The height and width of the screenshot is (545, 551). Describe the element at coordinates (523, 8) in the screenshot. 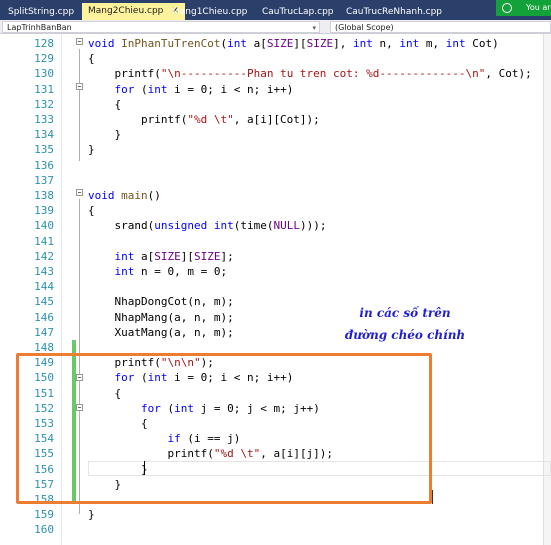

I see `notification-badge: You are` at that location.